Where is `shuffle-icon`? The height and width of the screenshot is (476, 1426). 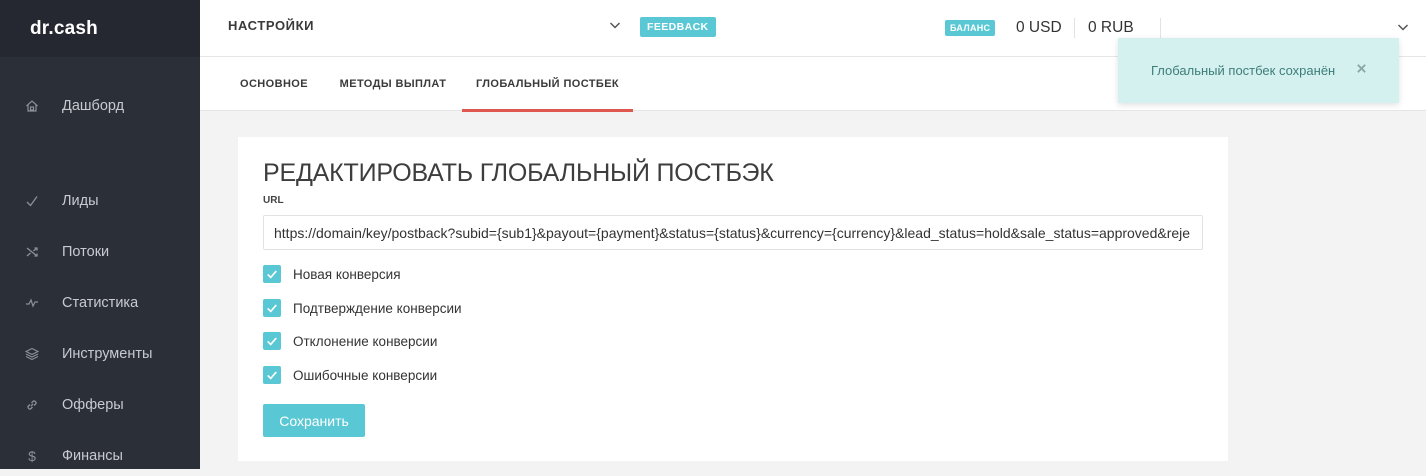
shuffle-icon is located at coordinates (32, 252).